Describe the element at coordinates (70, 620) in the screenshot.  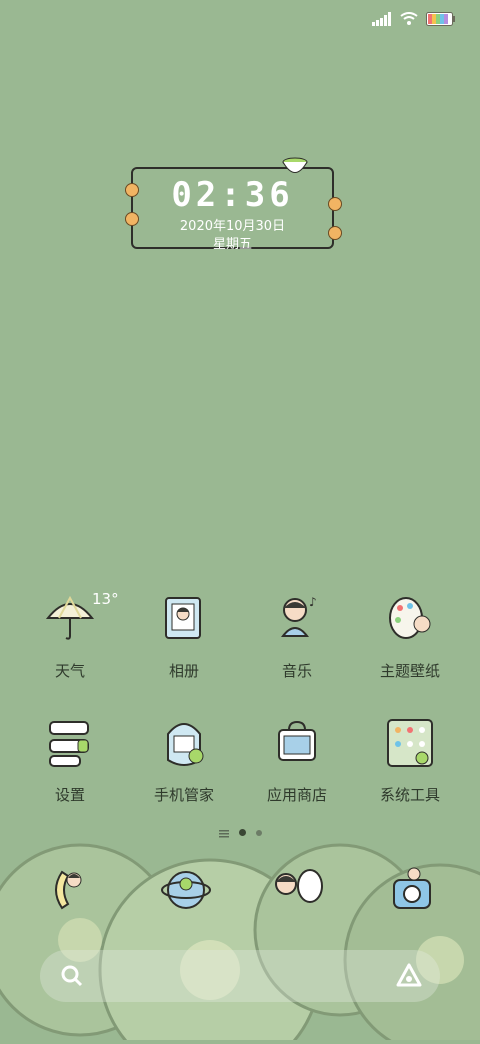
I see `umbrella-icon` at that location.